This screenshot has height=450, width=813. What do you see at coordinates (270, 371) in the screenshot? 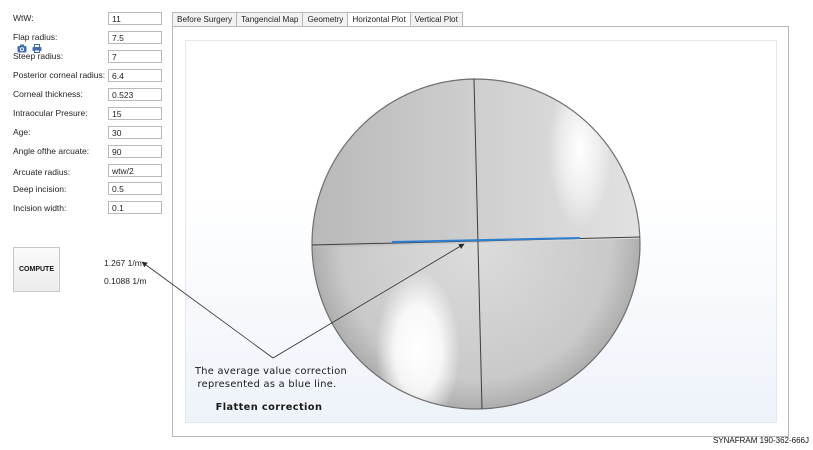
I see `annotation-line-1: The average value correction` at bounding box center [270, 371].